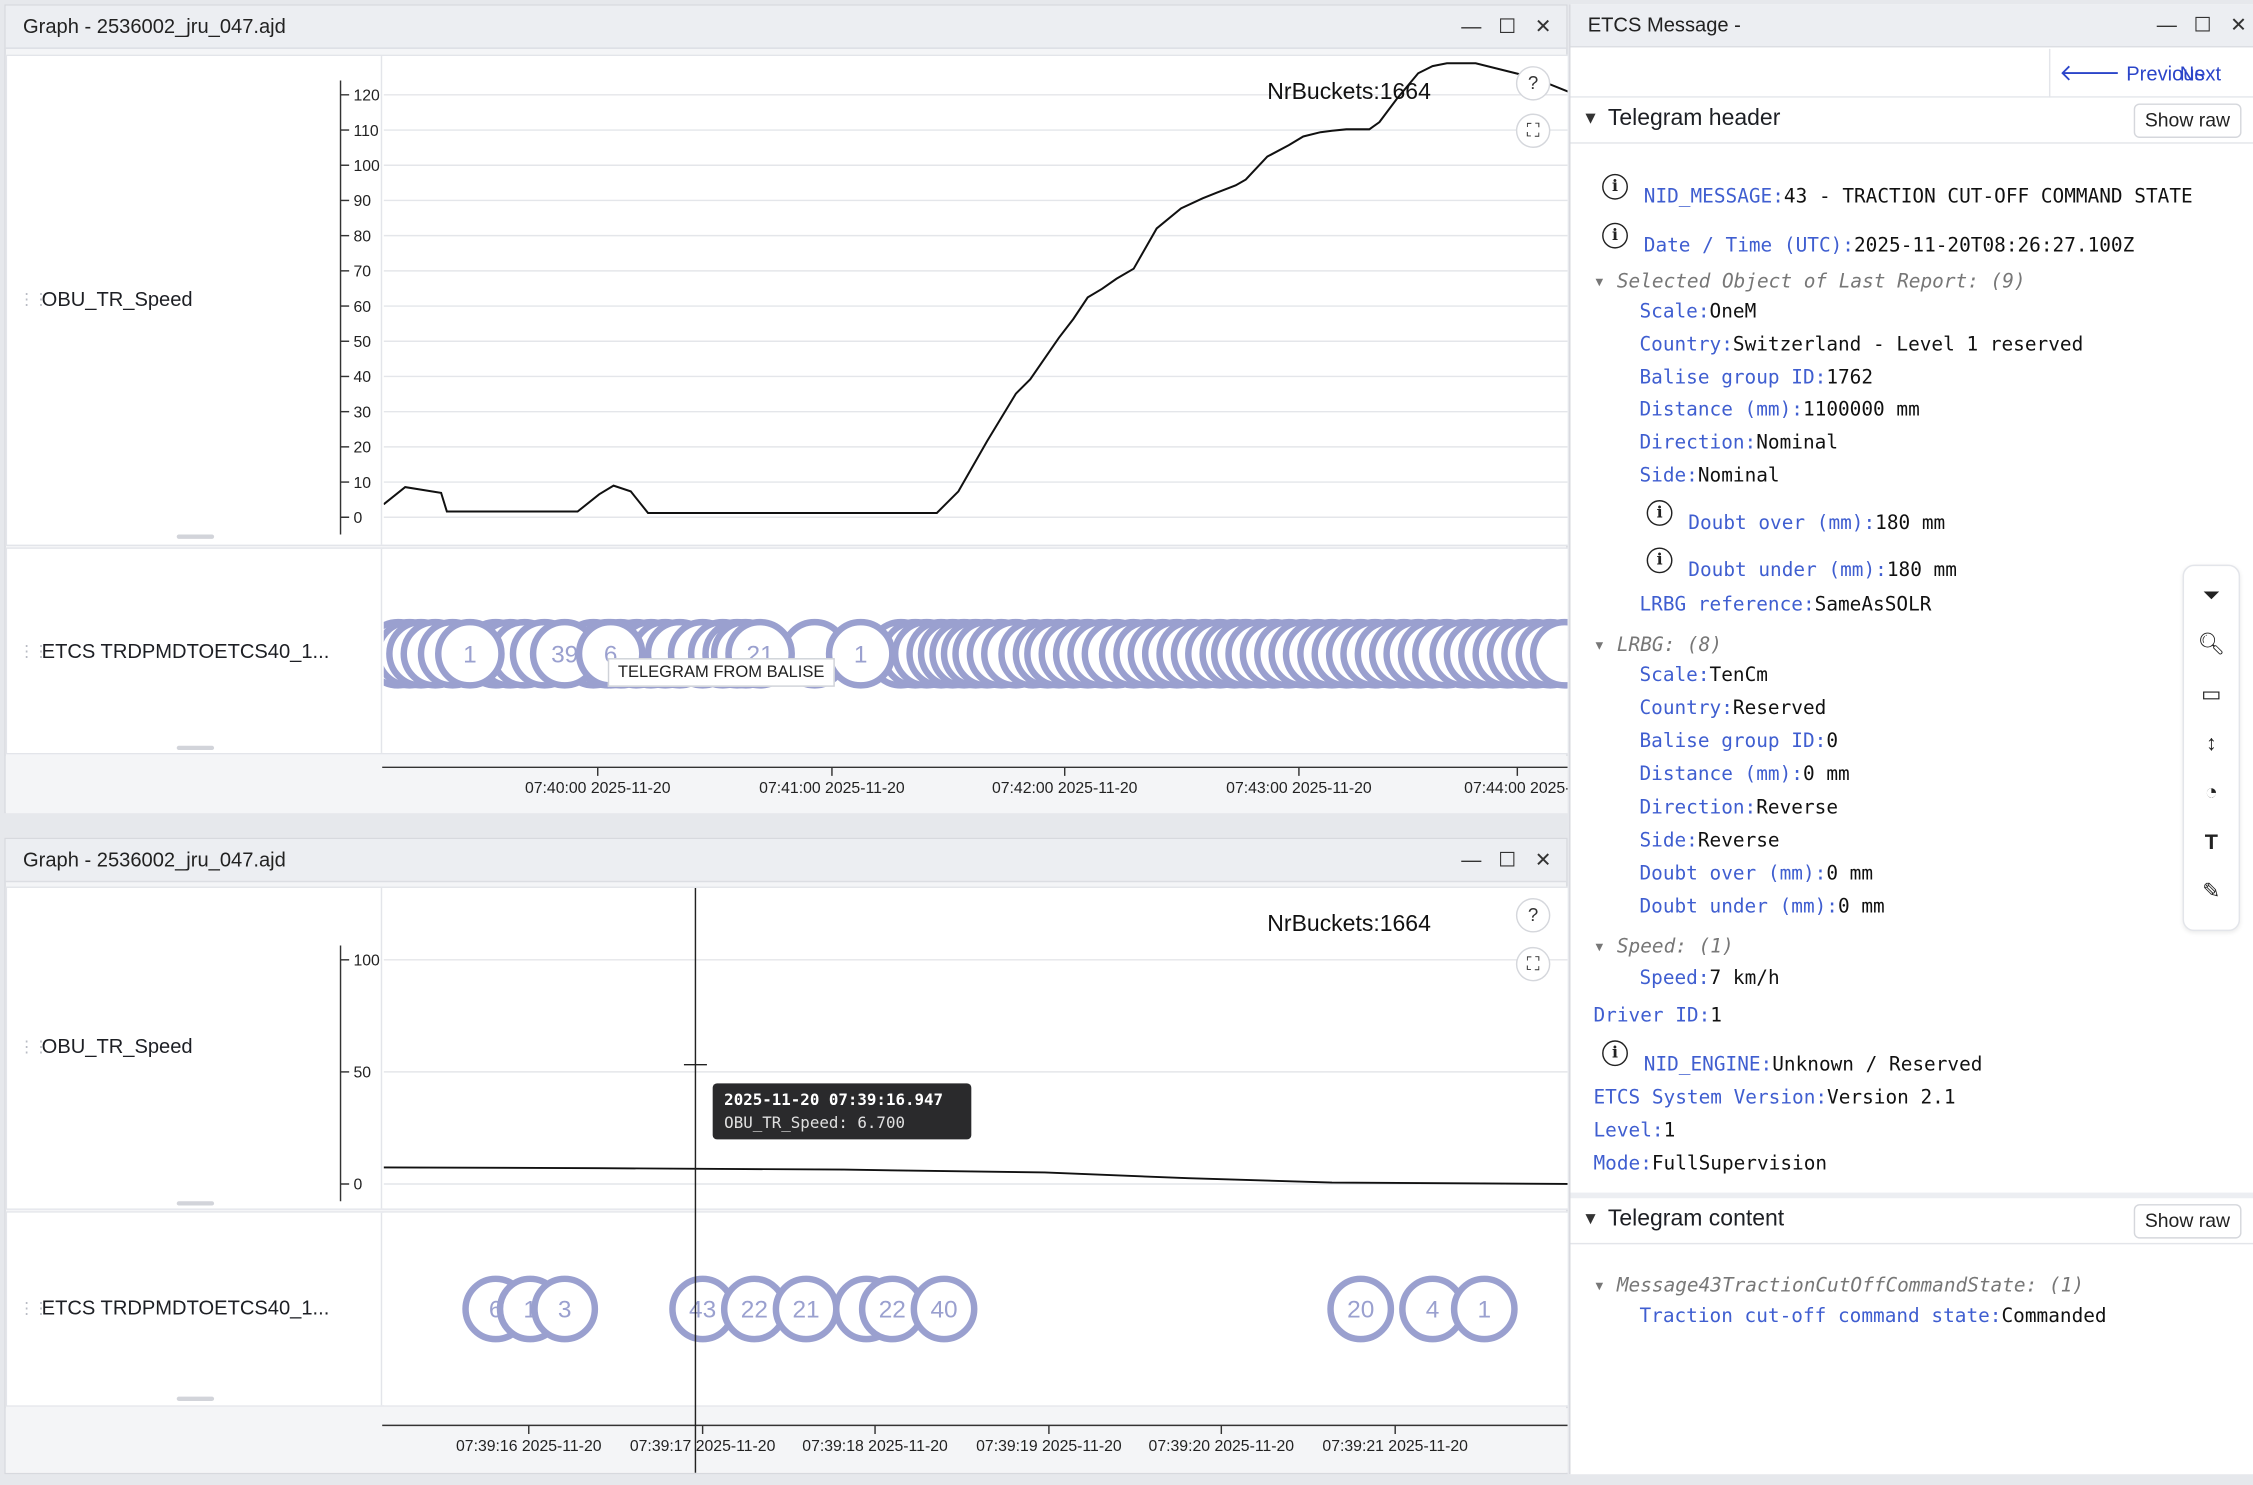 The height and width of the screenshot is (1485, 2253). Describe the element at coordinates (1361, 1309) in the screenshot. I see `telegram-bubble: 20` at that location.